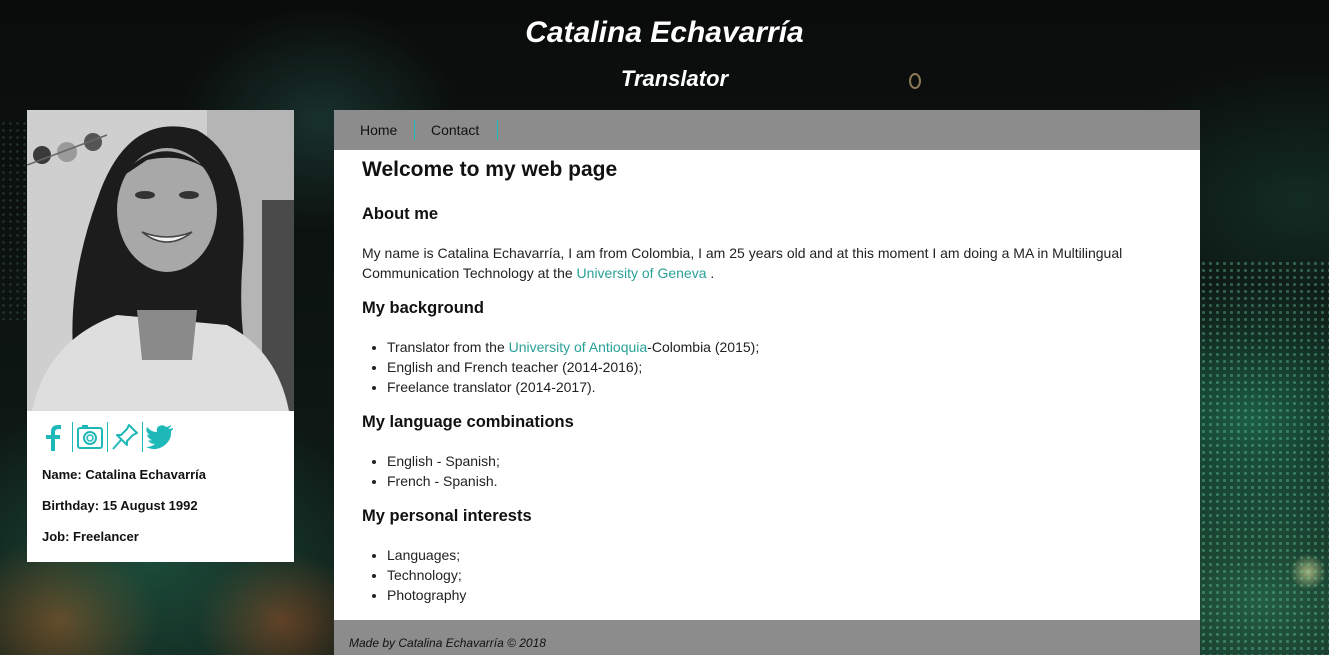  Describe the element at coordinates (426, 555) in the screenshot. I see `list-item: Languages;` at that location.